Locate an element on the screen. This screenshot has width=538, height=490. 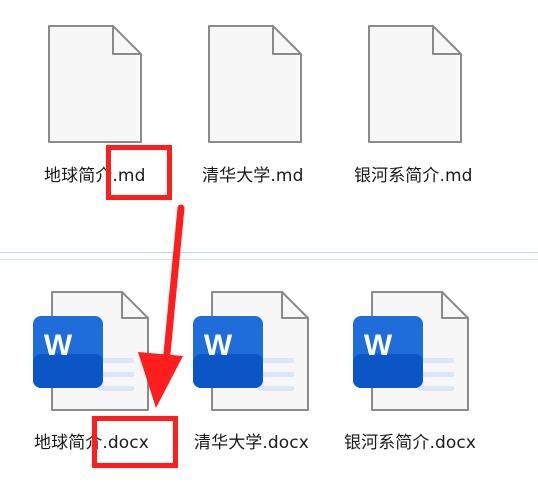
file-item-docx-2: W 清华大学.docx is located at coordinates (255, 373).